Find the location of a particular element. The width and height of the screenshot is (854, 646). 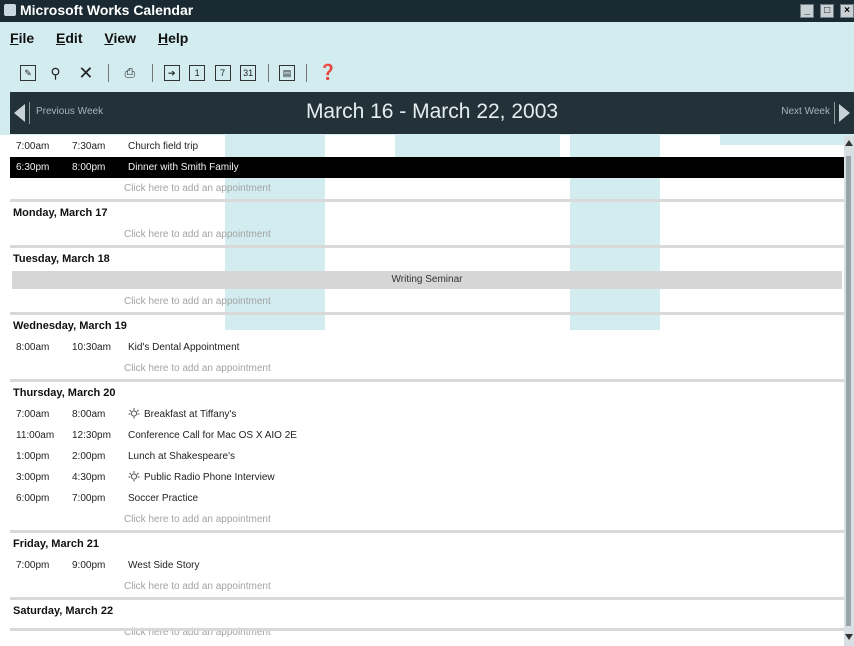

go-to-date-icon: ➔ is located at coordinates (171, 73).